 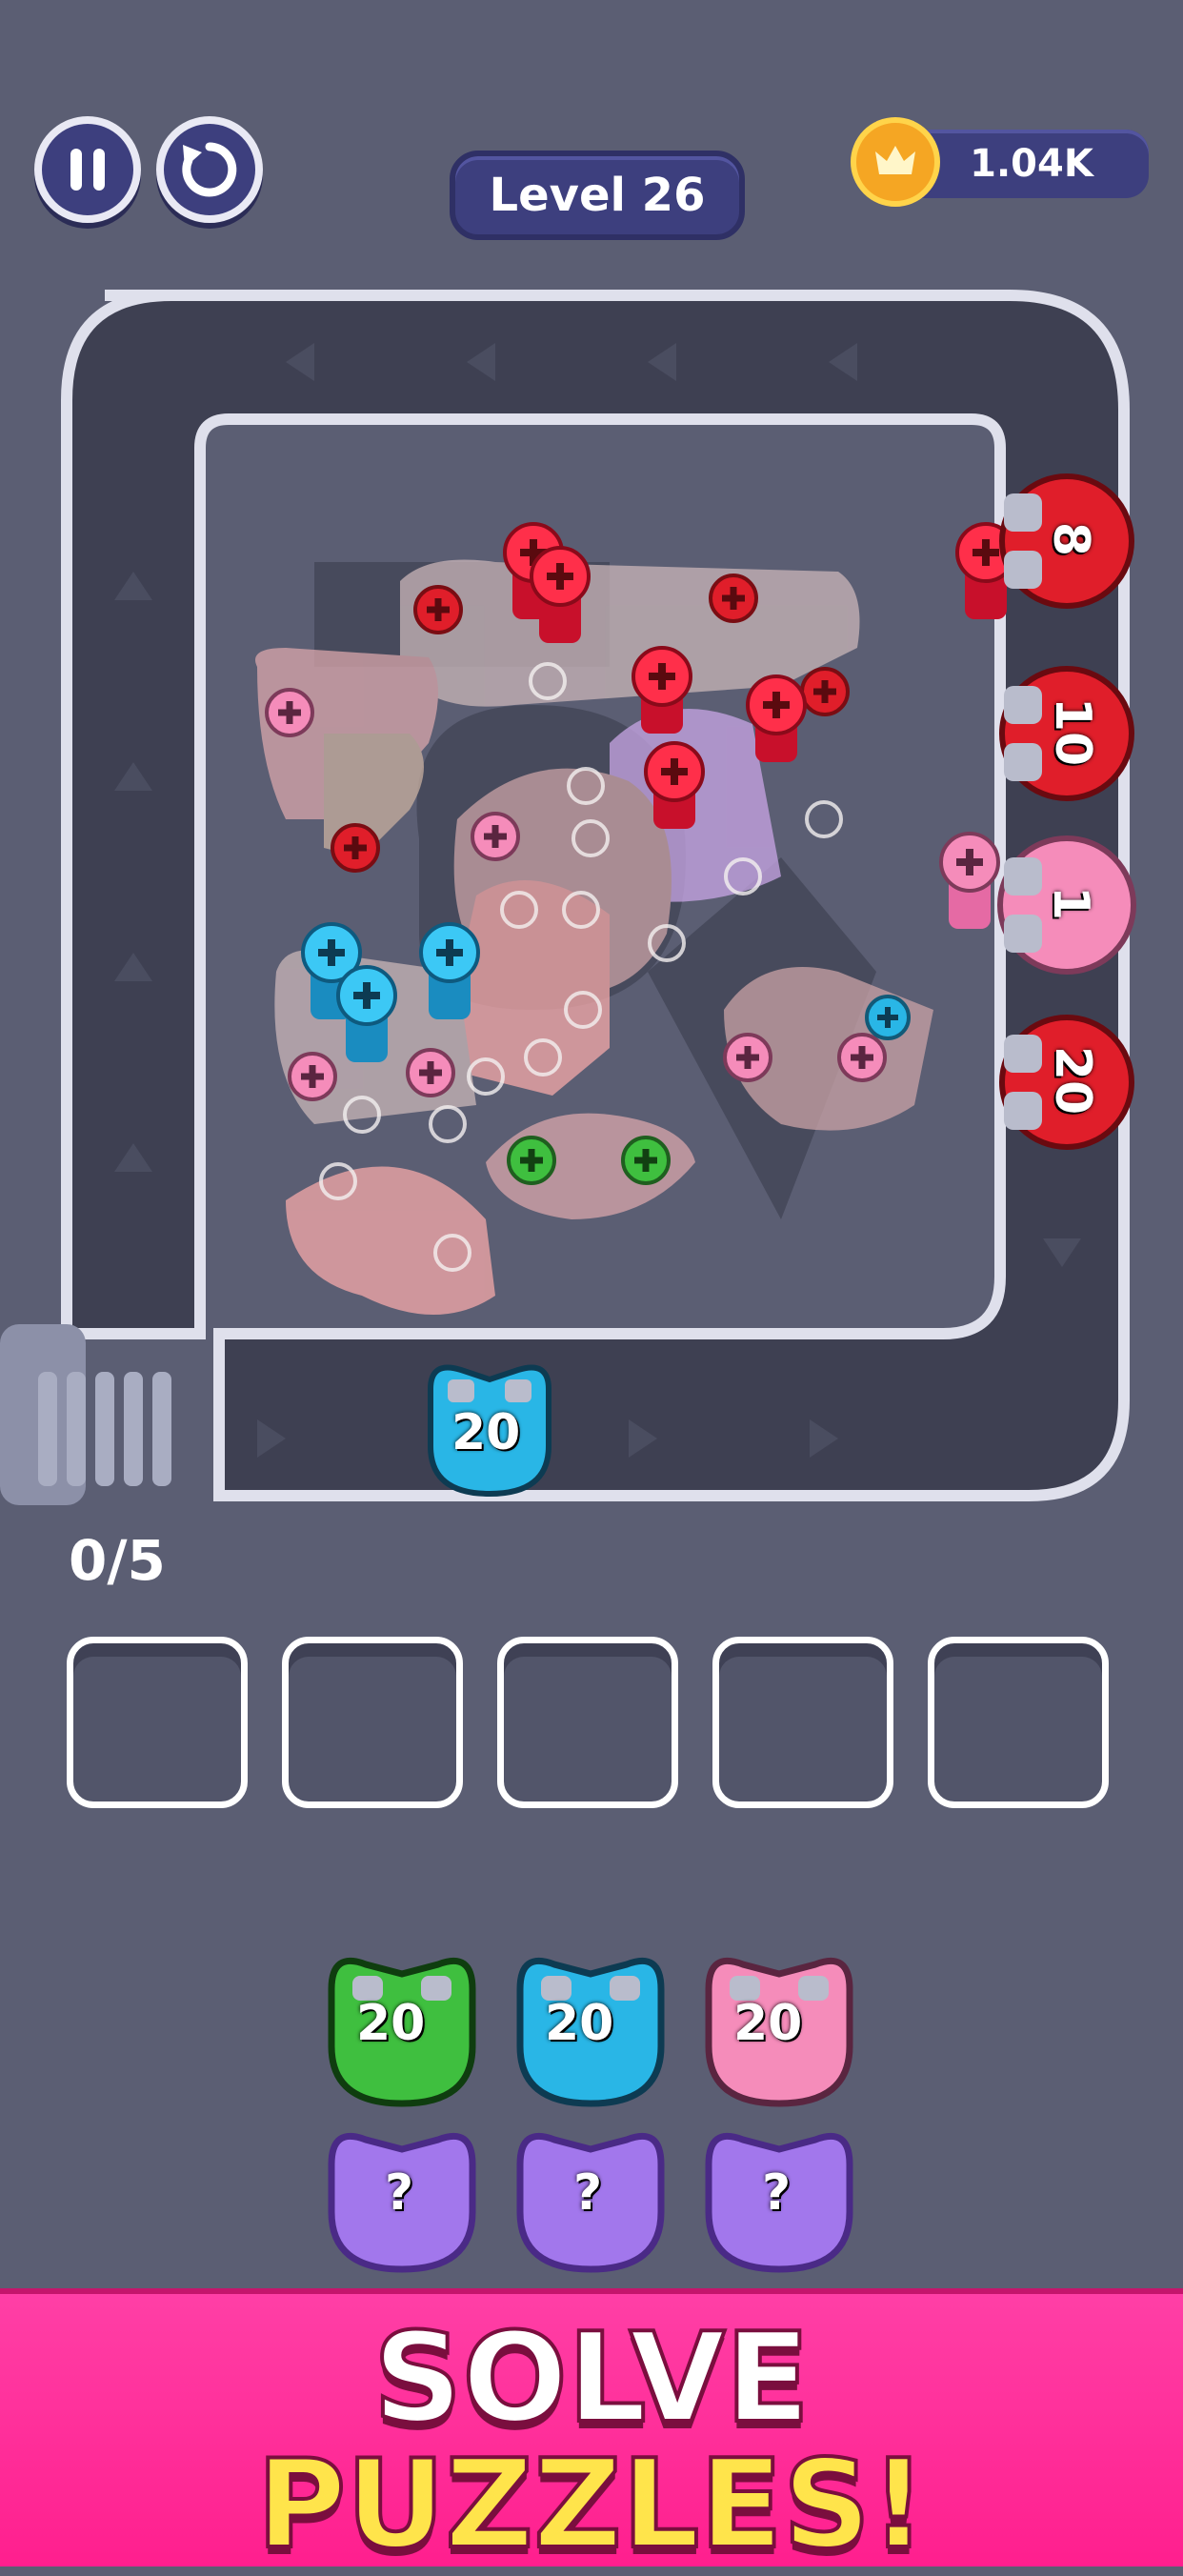 What do you see at coordinates (591, 2027) in the screenshot?
I see `queue-magnet-blue: 20` at bounding box center [591, 2027].